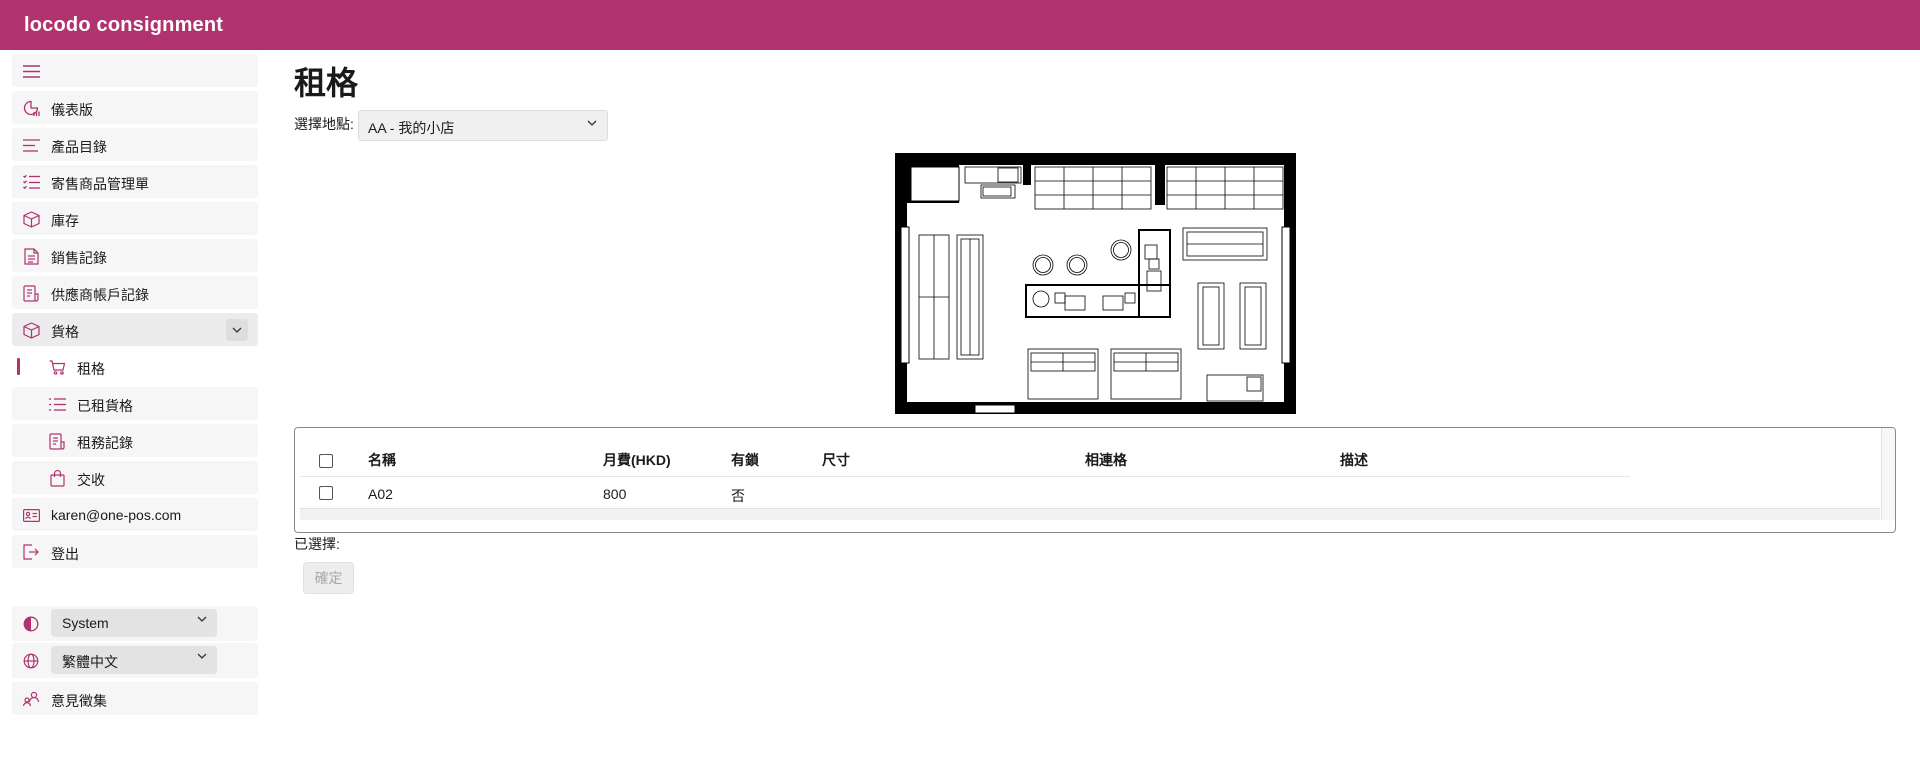 Image resolution: width=1920 pixels, height=766 pixels. I want to click on store-floor-plan, so click(1095, 283).